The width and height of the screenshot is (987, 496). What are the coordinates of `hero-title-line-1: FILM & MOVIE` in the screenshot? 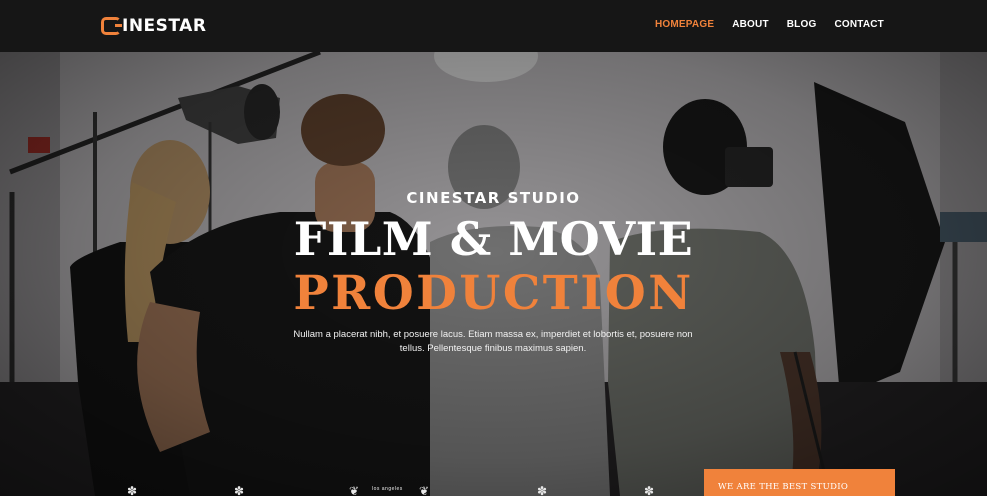 It's located at (493, 239).